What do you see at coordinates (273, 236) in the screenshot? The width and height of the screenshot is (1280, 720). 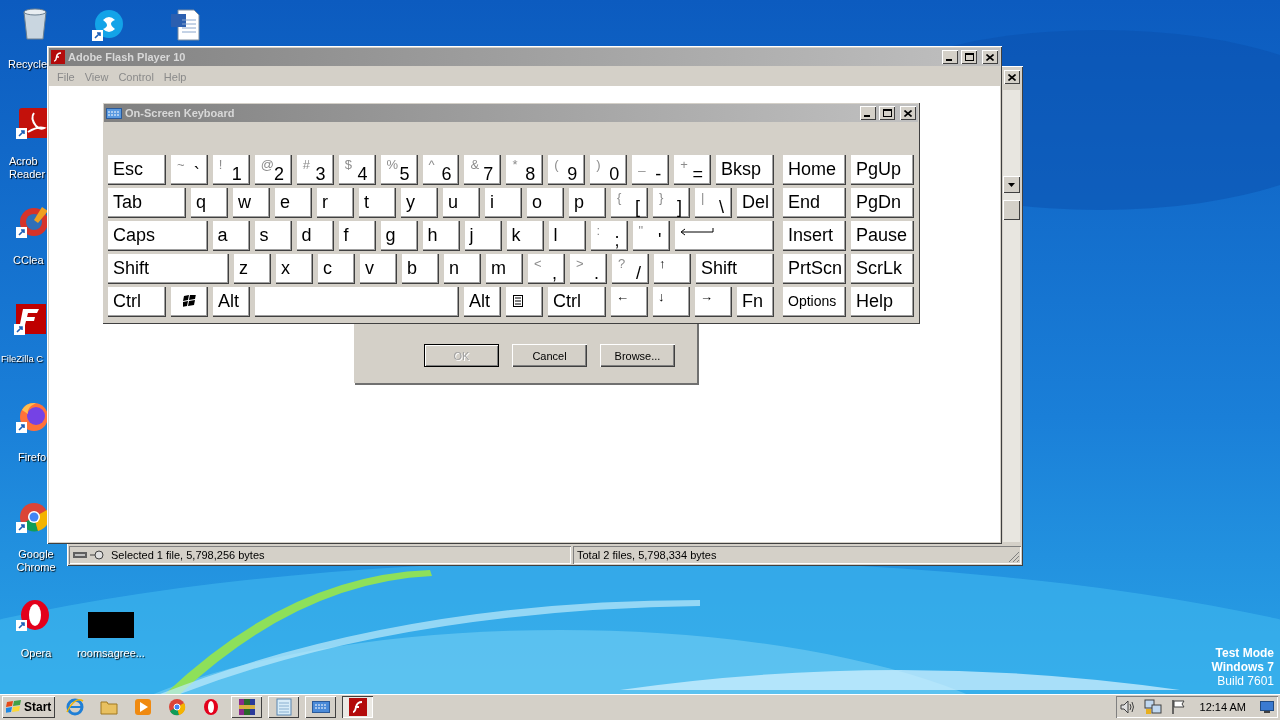 I see `keyboard-key: s` at bounding box center [273, 236].